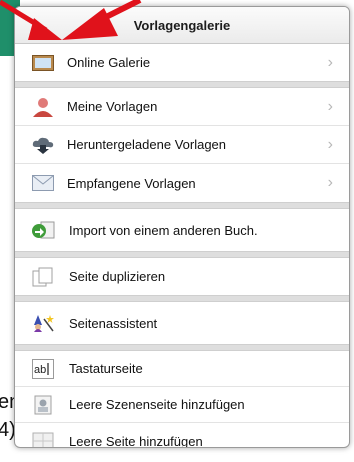 This screenshot has height=462, width=354. I want to click on menu-item-label: Seitenassistent, so click(113, 323).